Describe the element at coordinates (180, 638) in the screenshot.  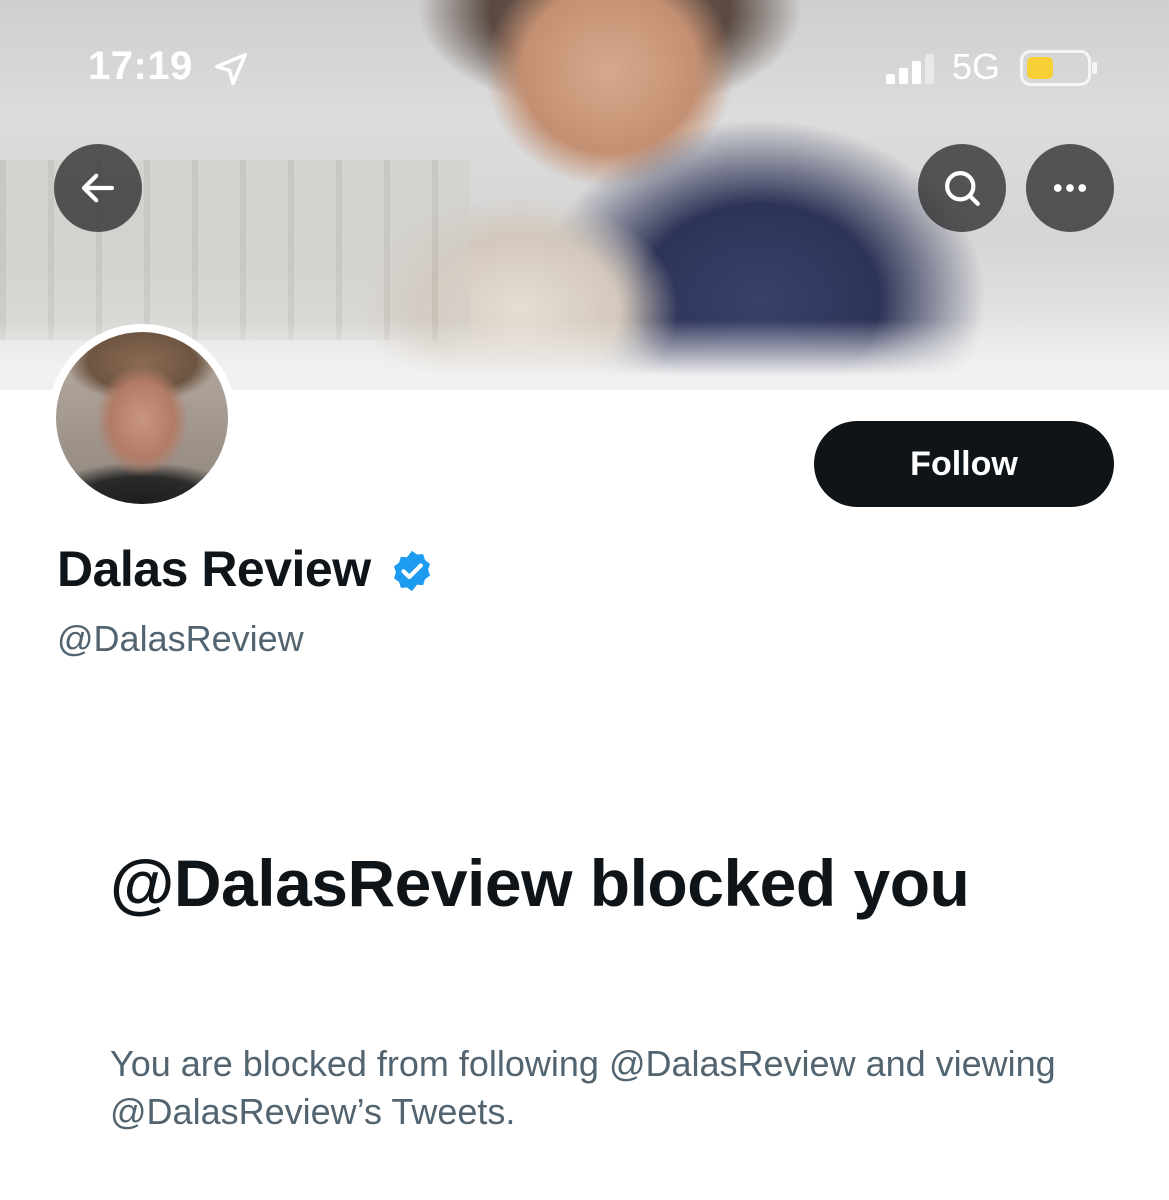
I see `profile-handle: @DalasReview` at that location.